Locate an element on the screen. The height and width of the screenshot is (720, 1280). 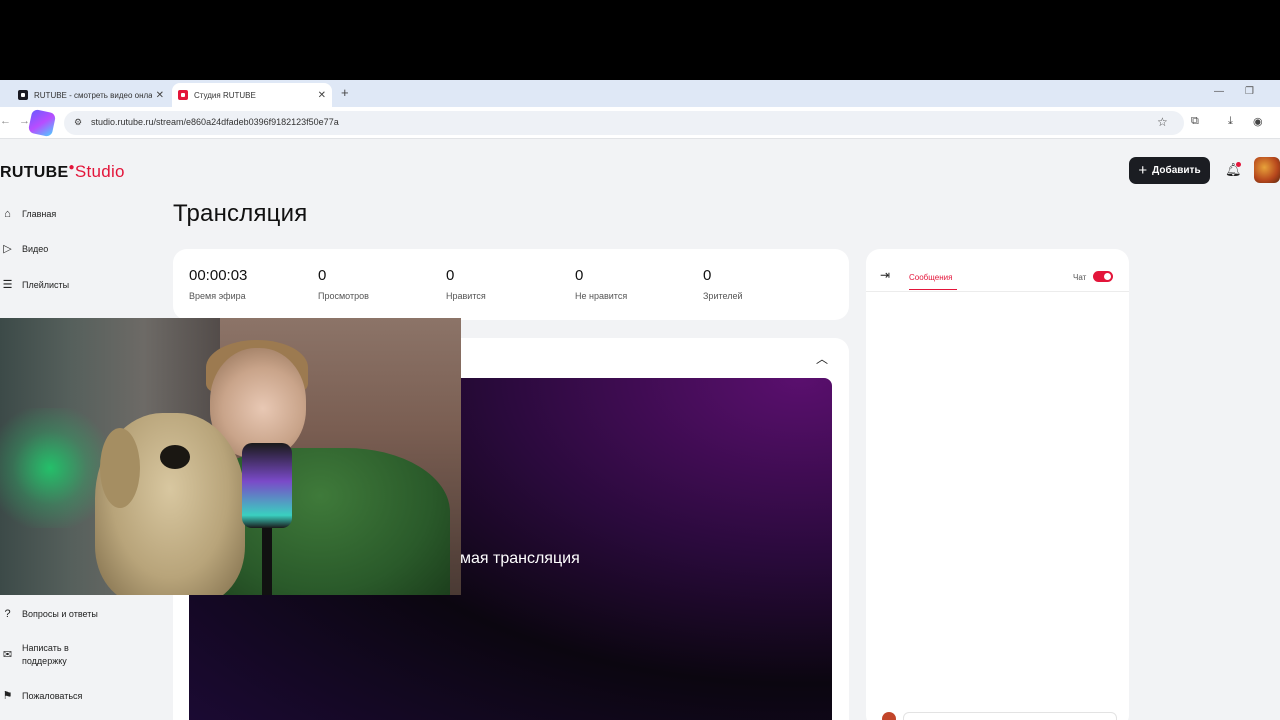
avatar is located at coordinates (1267, 170).